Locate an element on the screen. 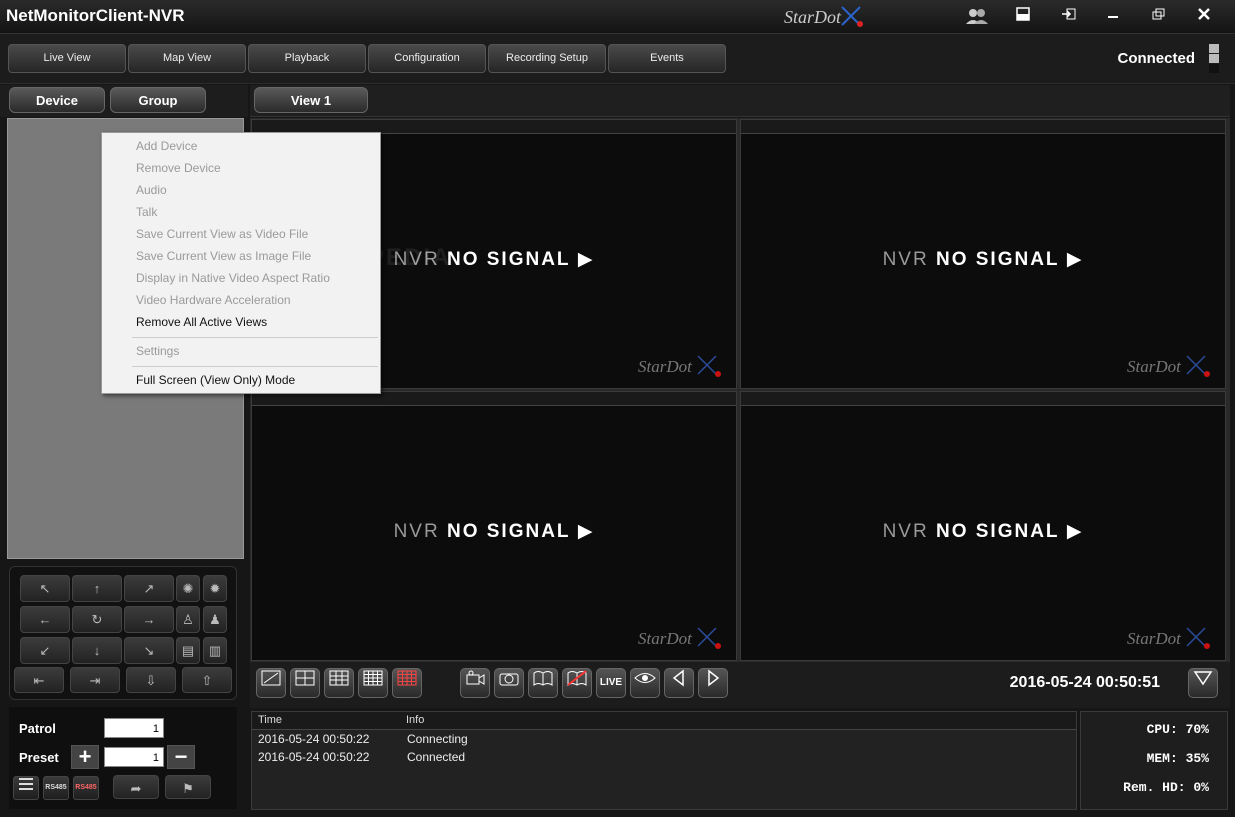 This screenshot has height=817, width=1235. tab-device: Device is located at coordinates (57, 100).